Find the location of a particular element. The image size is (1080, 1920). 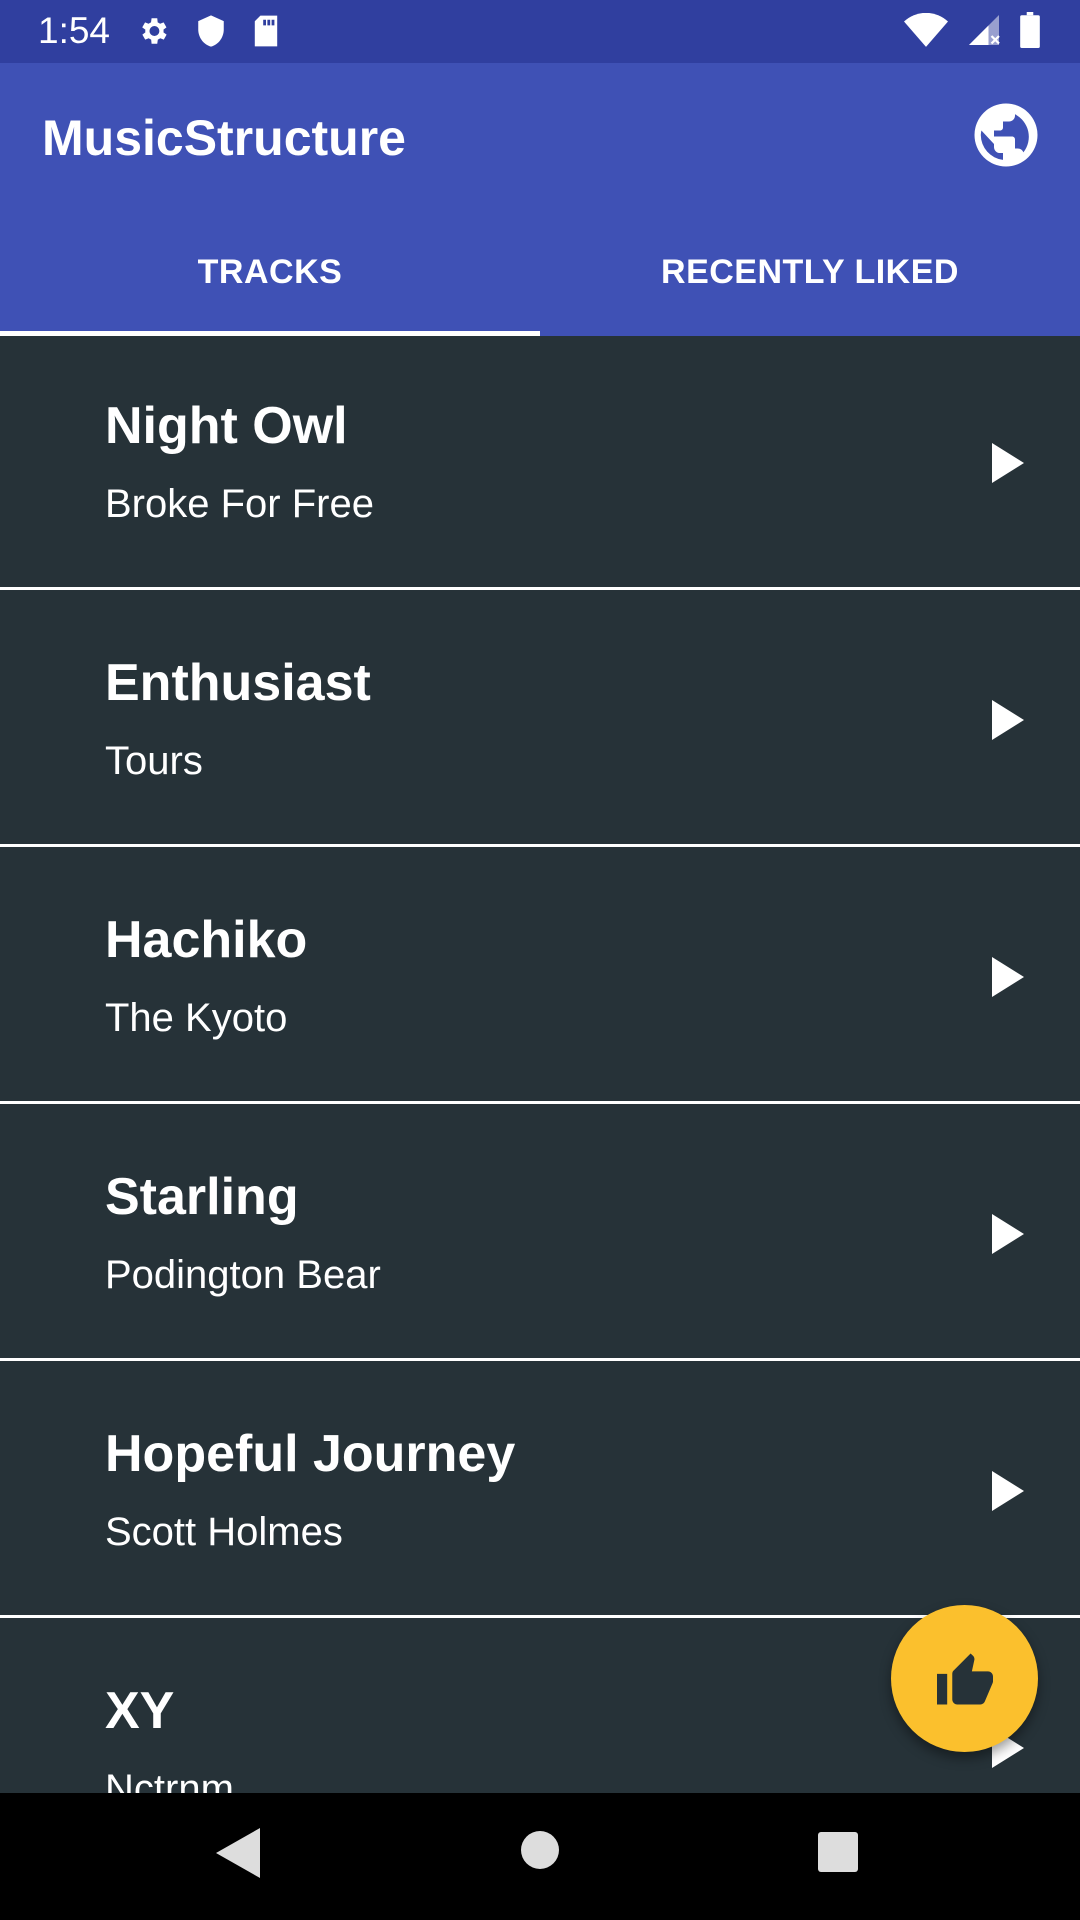

track-artist: Nctrnm is located at coordinates (169, 1780).